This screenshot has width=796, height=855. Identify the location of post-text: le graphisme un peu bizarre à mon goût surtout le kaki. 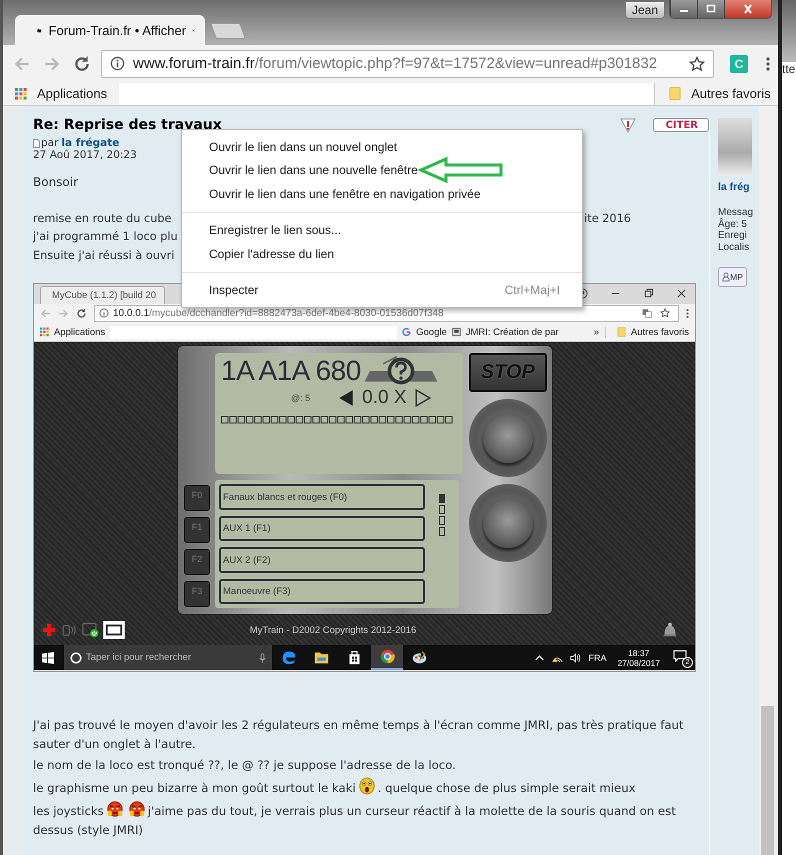
(194, 787).